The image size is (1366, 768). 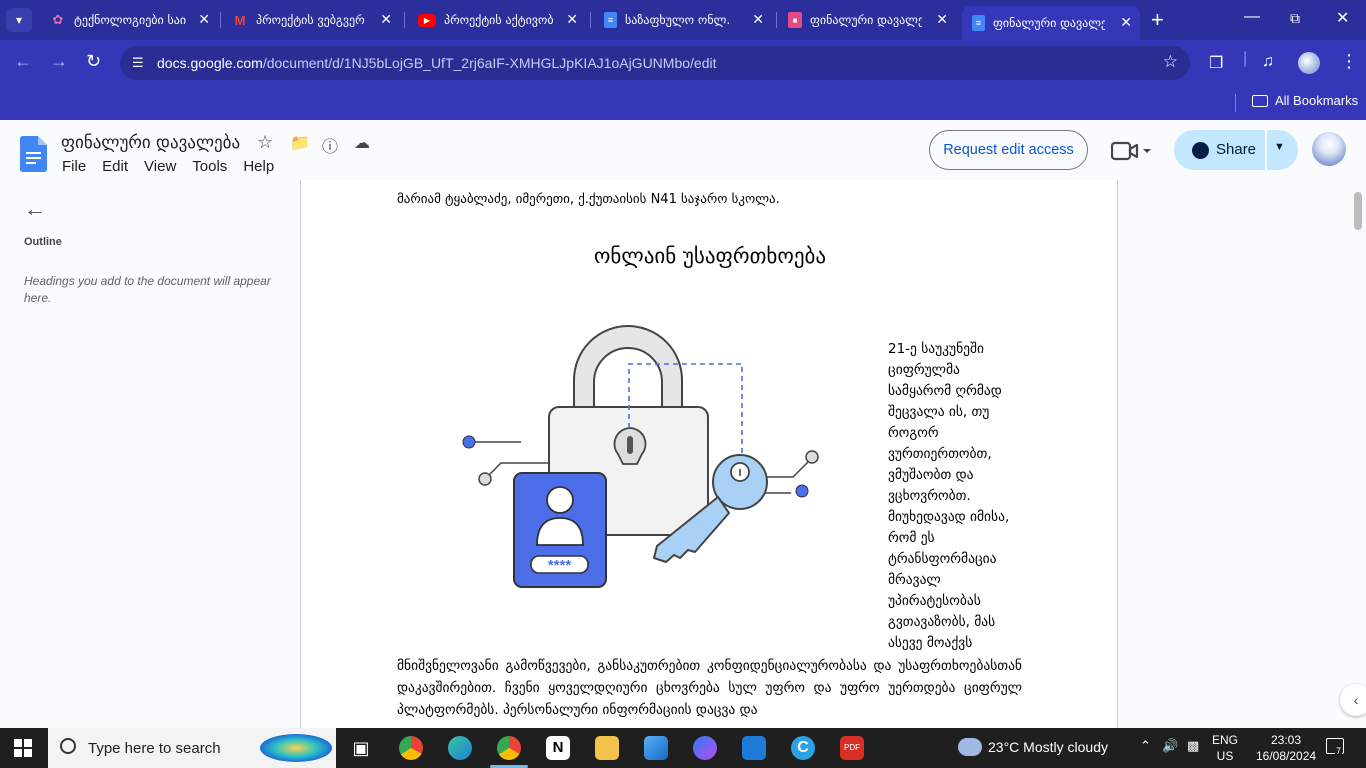 What do you see at coordinates (852, 748) in the screenshot?
I see `pdf-app-icon: PDF` at bounding box center [852, 748].